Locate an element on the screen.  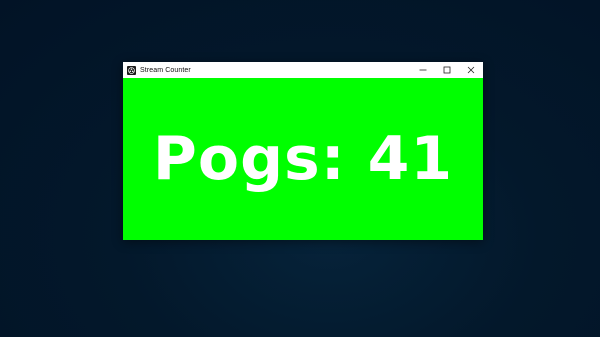
close-icon is located at coordinates (471, 70).